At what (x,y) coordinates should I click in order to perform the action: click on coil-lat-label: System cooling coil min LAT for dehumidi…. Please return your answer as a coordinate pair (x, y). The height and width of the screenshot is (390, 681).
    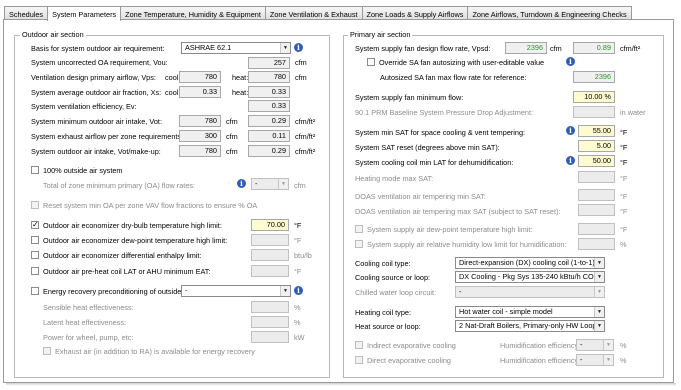
    Looking at the image, I should click on (434, 162).